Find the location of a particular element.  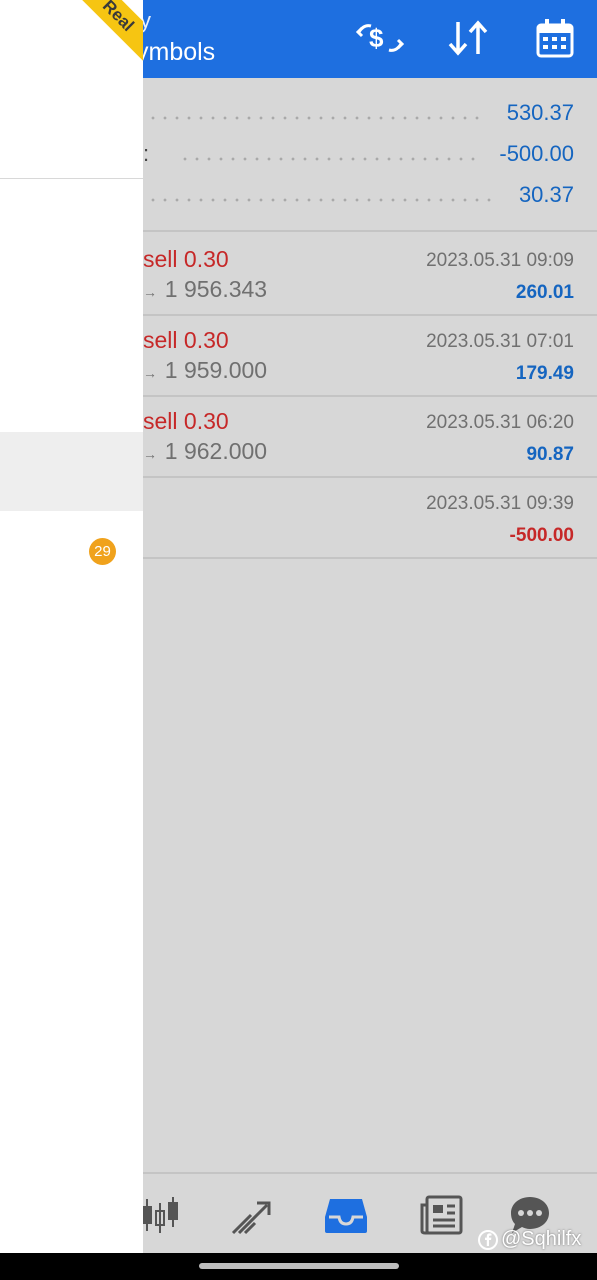

deal-date: 2023.05.31 06:20 is located at coordinates (500, 422).